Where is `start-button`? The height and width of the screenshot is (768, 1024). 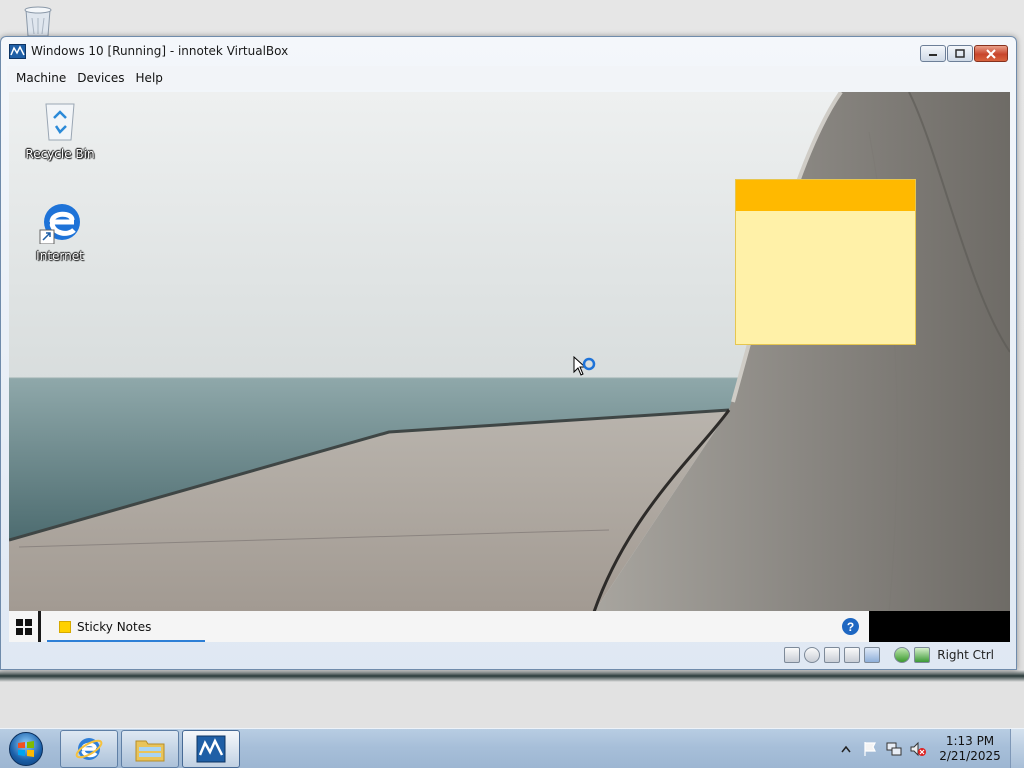 start-button is located at coordinates (26, 749).